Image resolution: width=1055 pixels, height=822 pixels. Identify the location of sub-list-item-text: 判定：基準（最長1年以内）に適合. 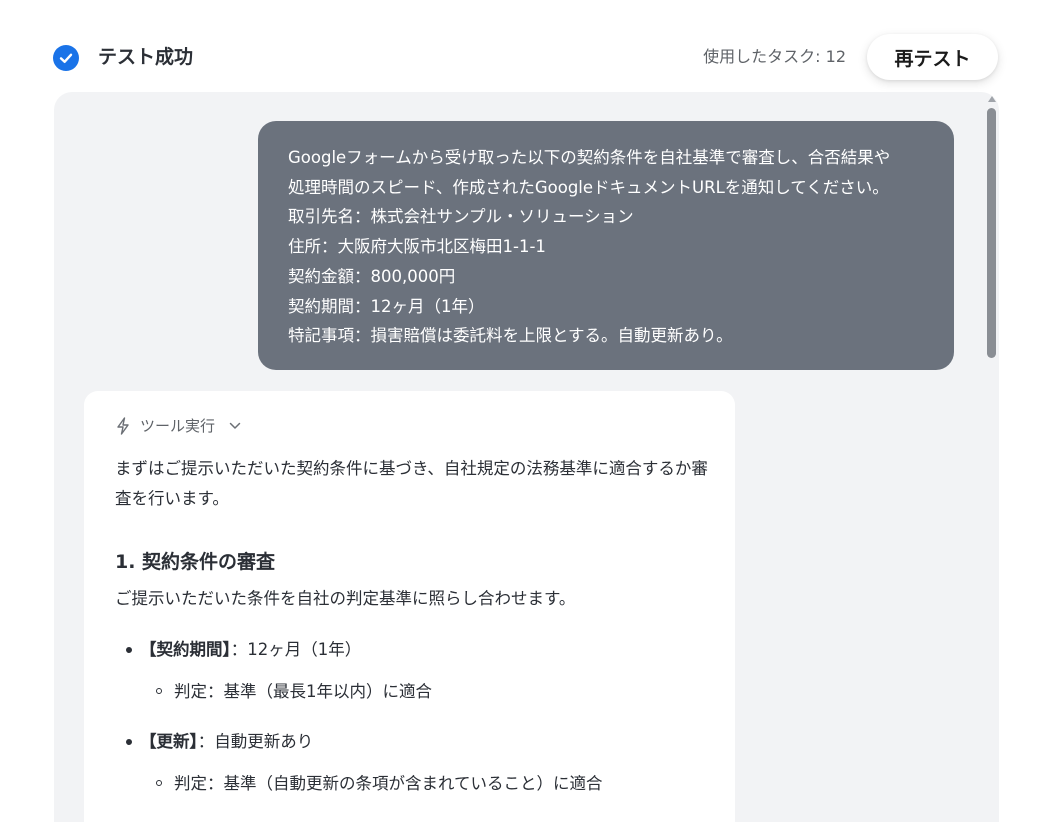
(303, 691).